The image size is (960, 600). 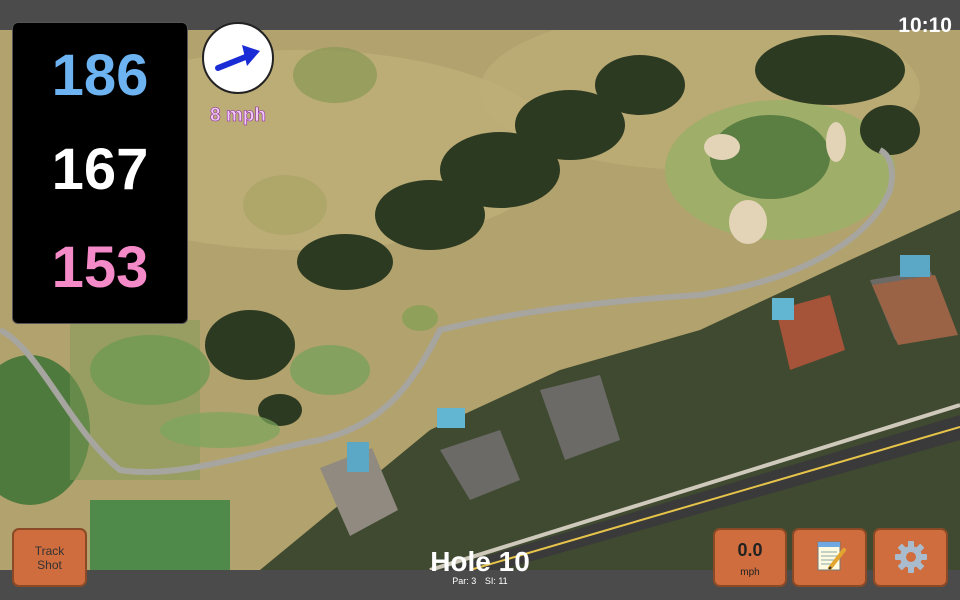 I want to click on track-shot-label-line1: Track, so click(x=49, y=550).